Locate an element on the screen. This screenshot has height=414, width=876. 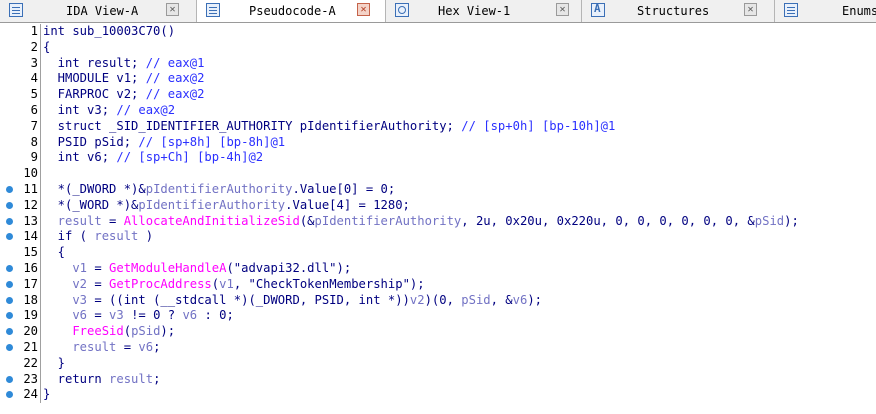
code-token: , "CheckTokenMembership"); is located at coordinates (329, 283).